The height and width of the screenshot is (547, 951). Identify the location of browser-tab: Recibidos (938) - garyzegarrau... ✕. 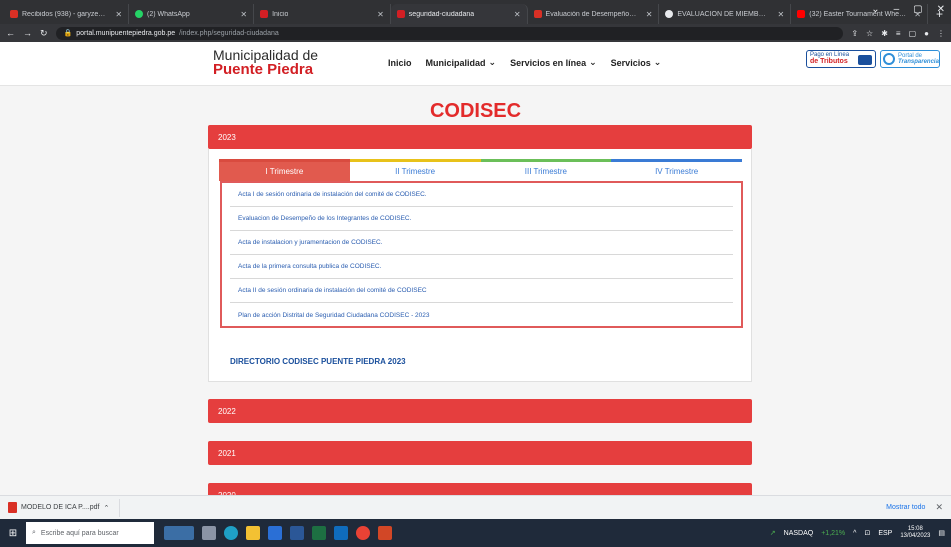
(67, 14).